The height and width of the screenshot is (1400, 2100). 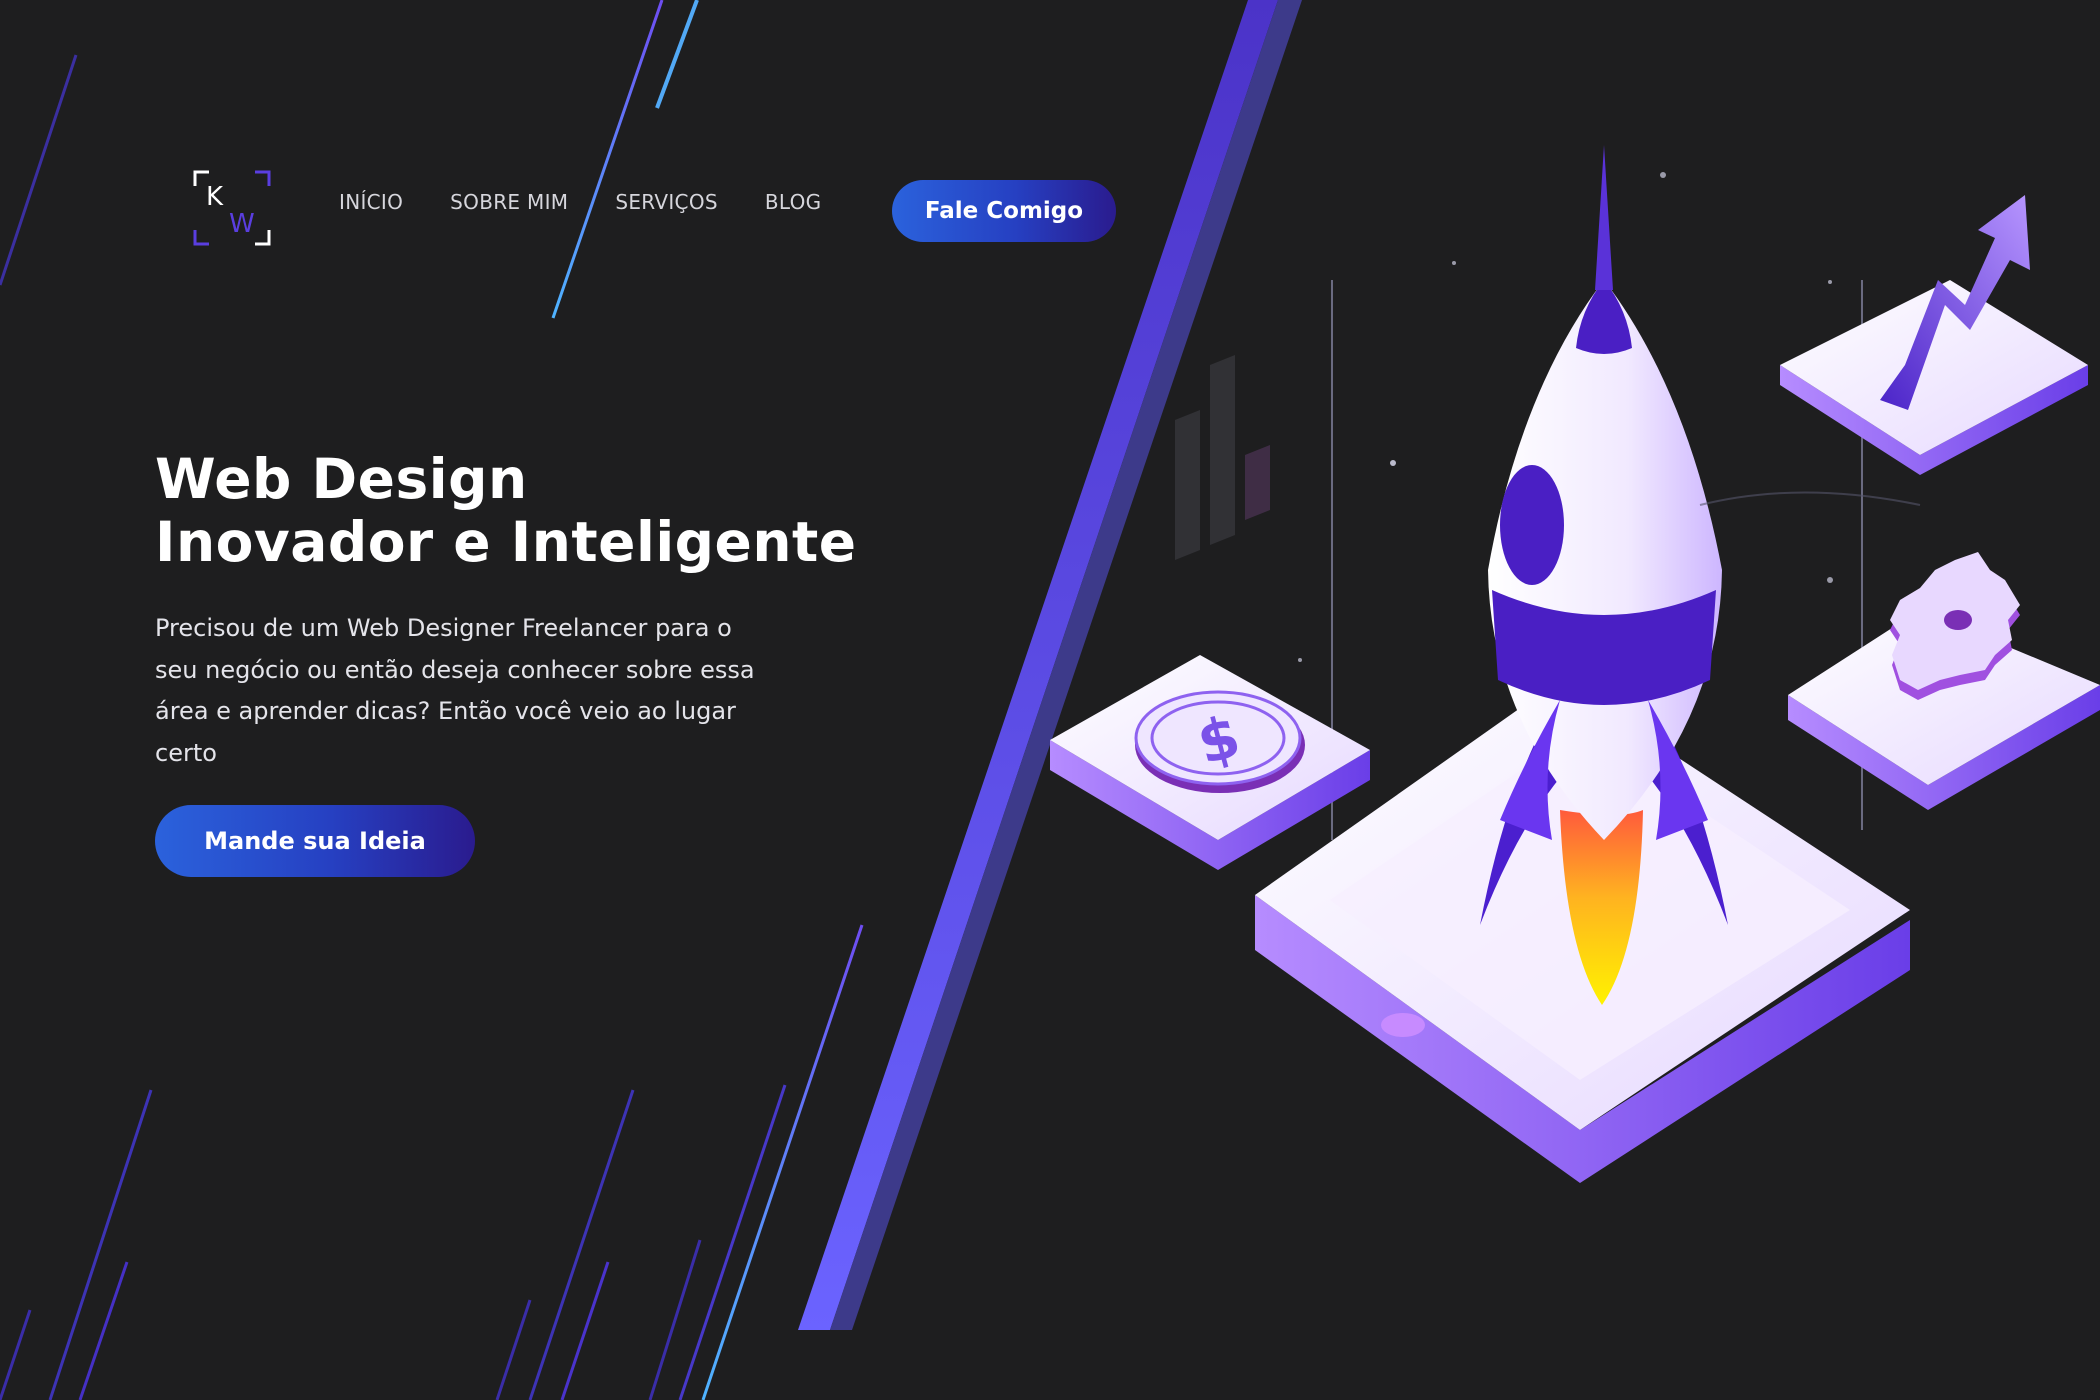 I want to click on orbit-arc, so click(x=1810, y=498).